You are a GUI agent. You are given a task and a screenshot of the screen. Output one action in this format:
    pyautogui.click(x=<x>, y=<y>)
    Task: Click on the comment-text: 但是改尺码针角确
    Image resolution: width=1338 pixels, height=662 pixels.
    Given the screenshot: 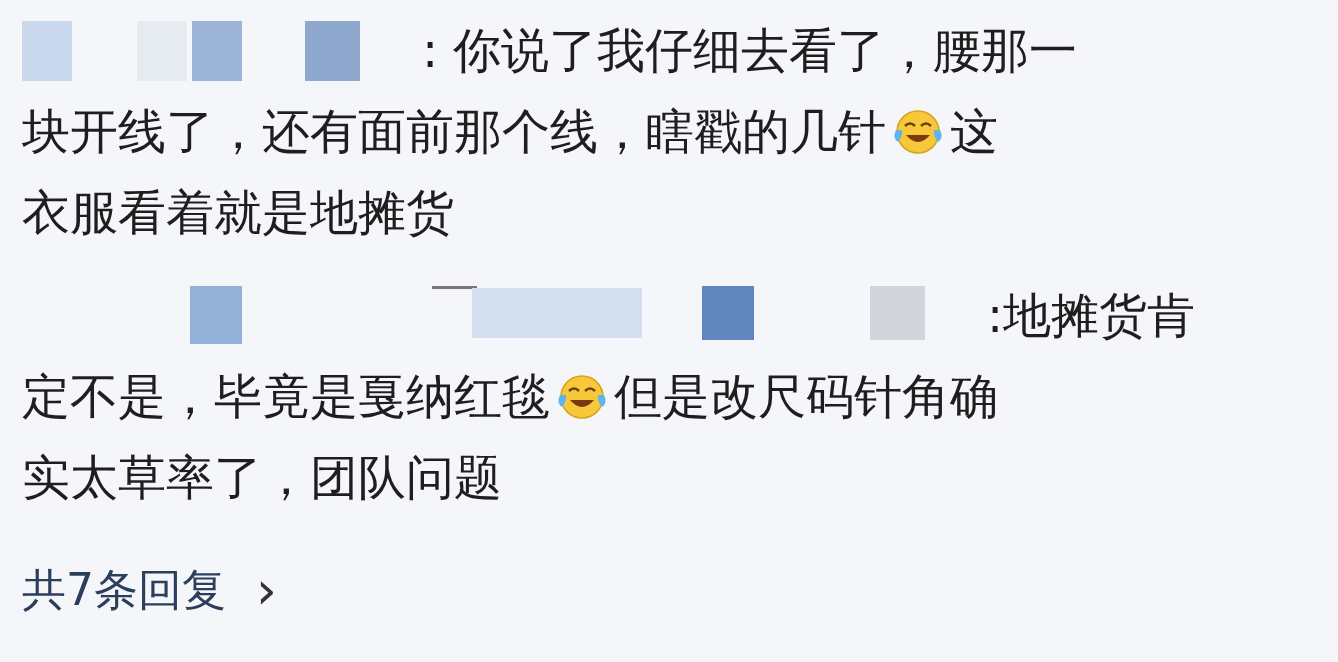 What is the action you would take?
    pyautogui.click(x=806, y=396)
    